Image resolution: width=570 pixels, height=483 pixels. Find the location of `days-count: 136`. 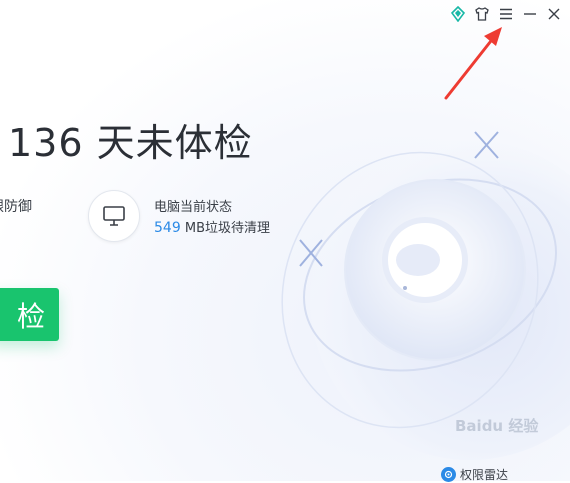

days-count: 136 is located at coordinates (46, 143).